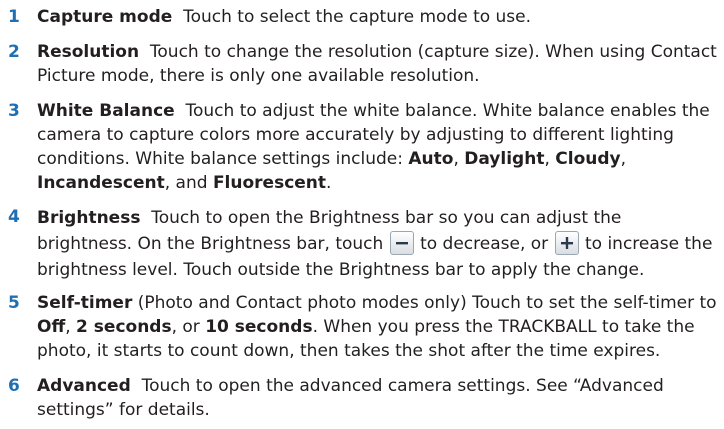 The image size is (724, 429). I want to click on separator: , or, so click(188, 327).